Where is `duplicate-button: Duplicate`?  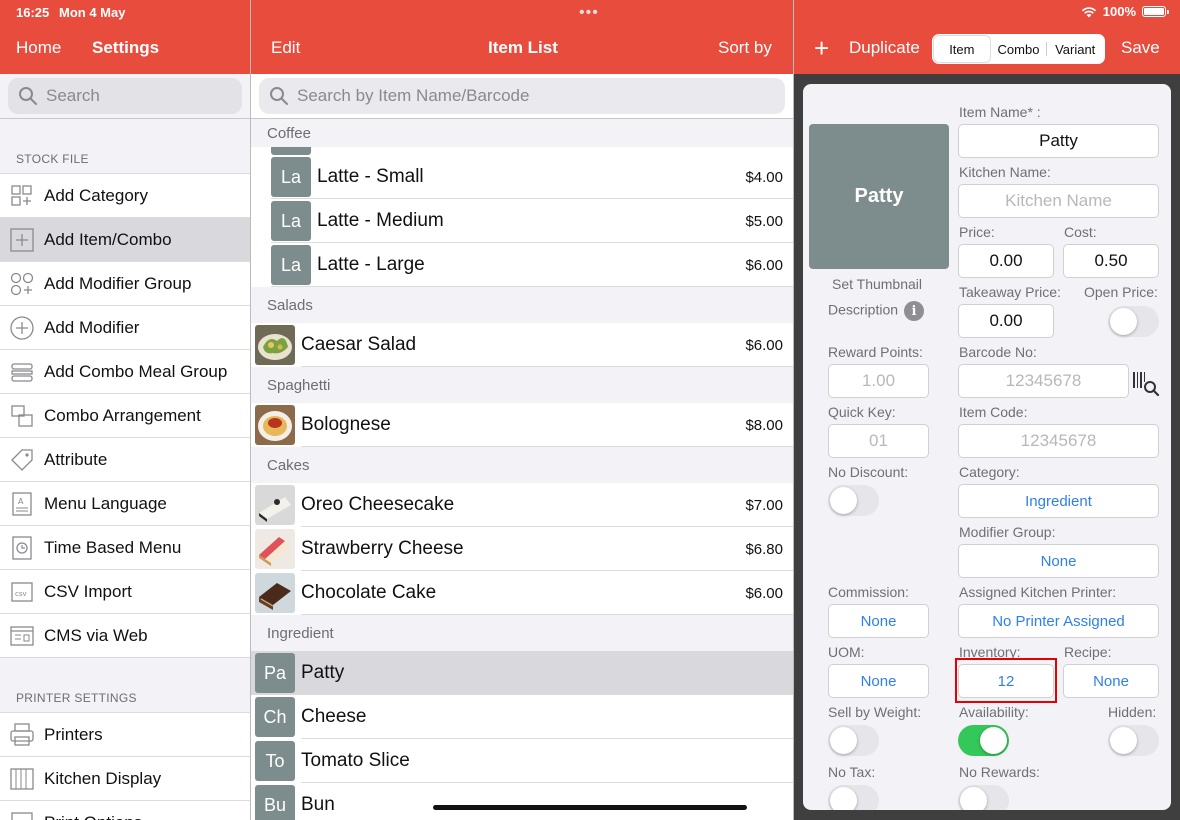
duplicate-button: Duplicate is located at coordinates (884, 48).